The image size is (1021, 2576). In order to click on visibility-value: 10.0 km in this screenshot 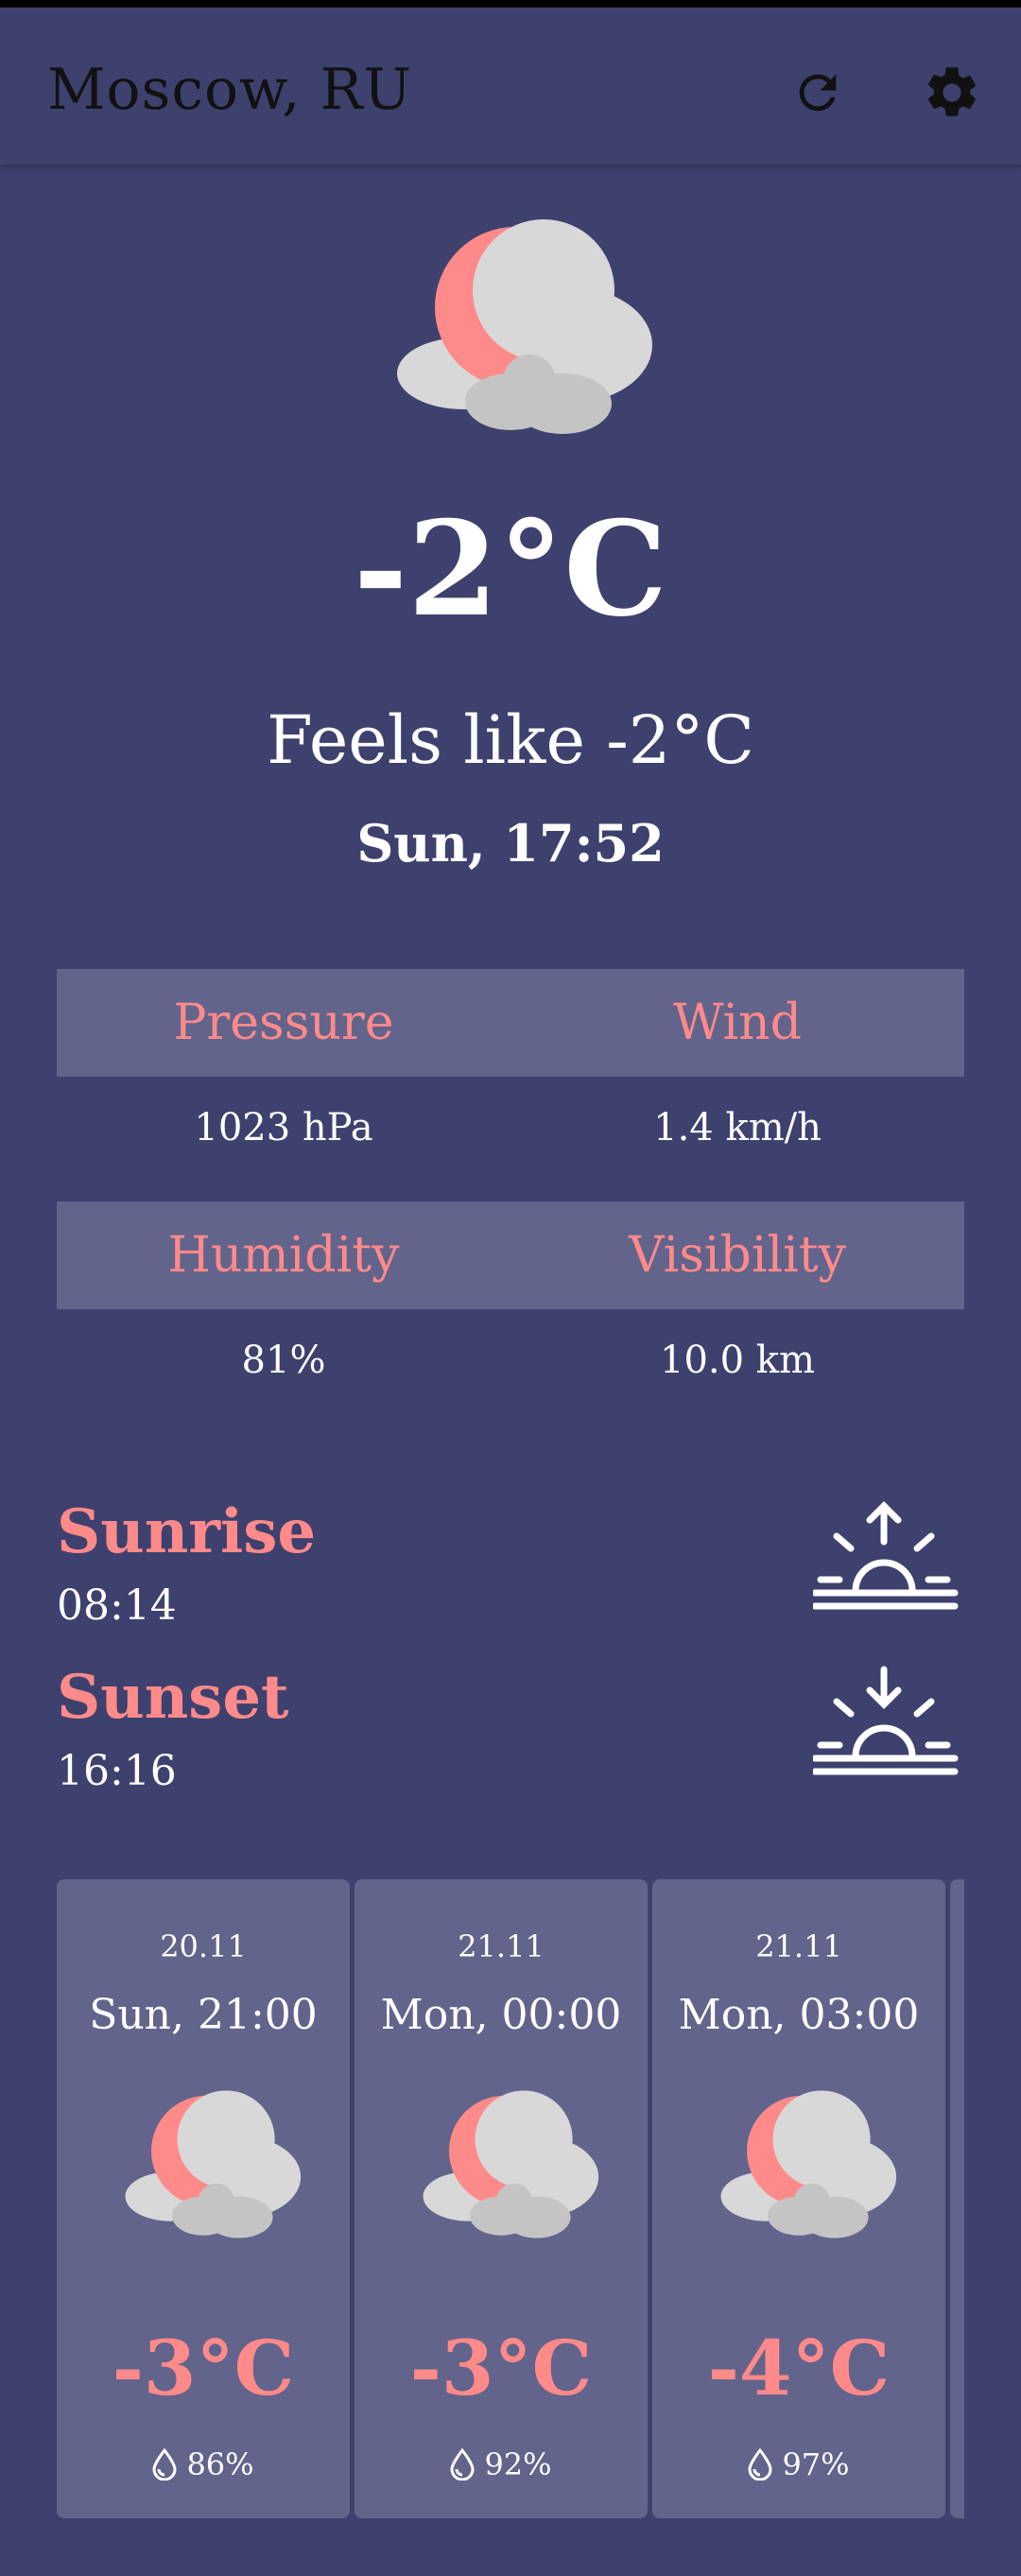, I will do `click(737, 1361)`.